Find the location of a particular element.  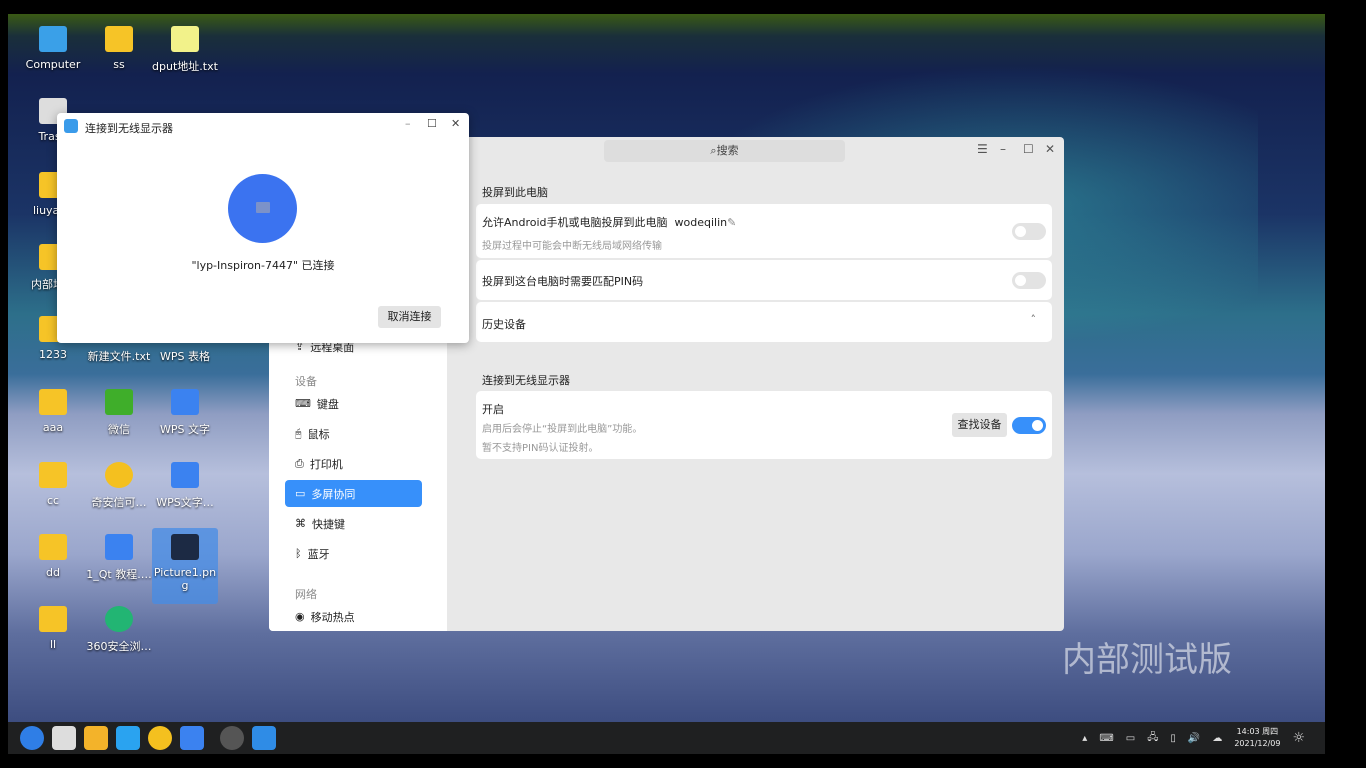

menu-icon: ☰ is located at coordinates (982, 149).